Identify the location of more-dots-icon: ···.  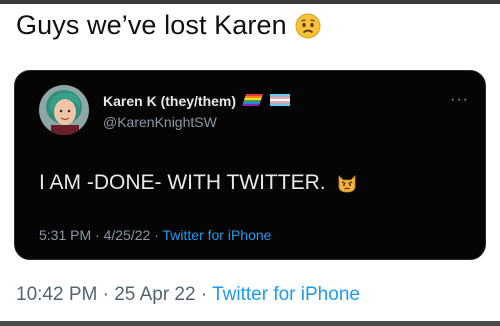
(459, 100).